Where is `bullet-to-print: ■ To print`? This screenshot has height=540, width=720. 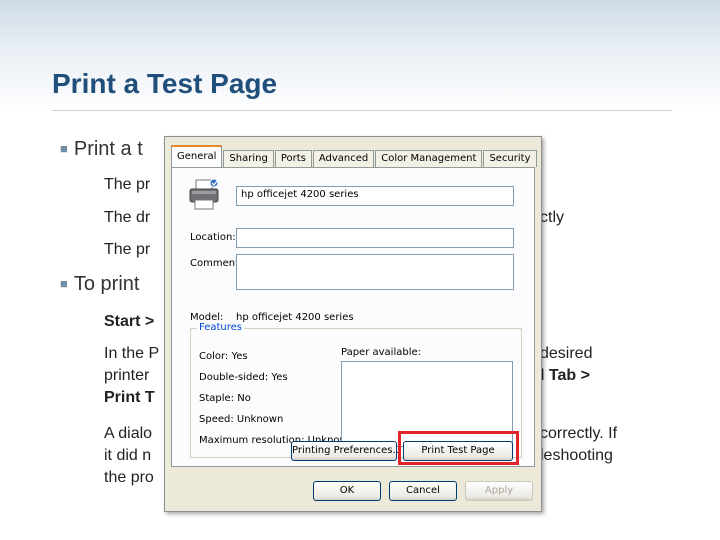 bullet-to-print: ■ To print is located at coordinates (100, 284).